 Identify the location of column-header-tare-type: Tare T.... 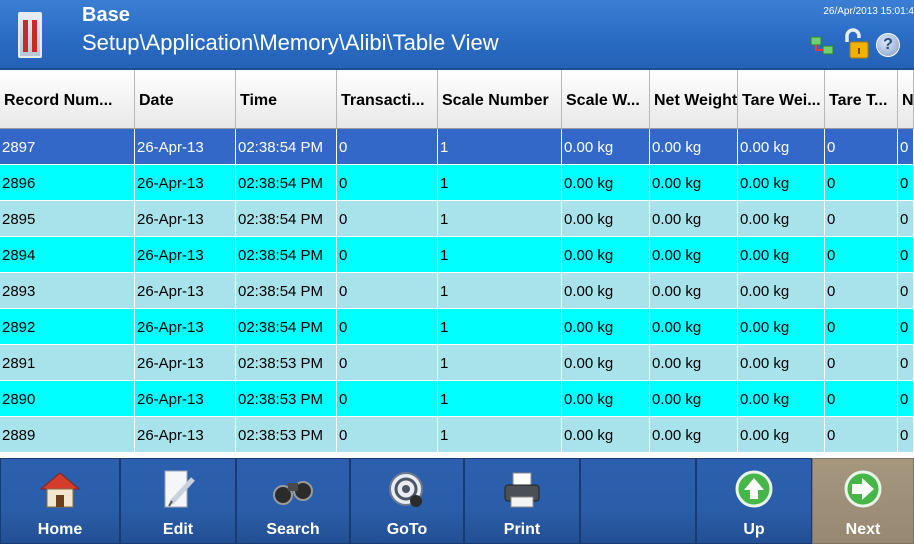
(861, 99).